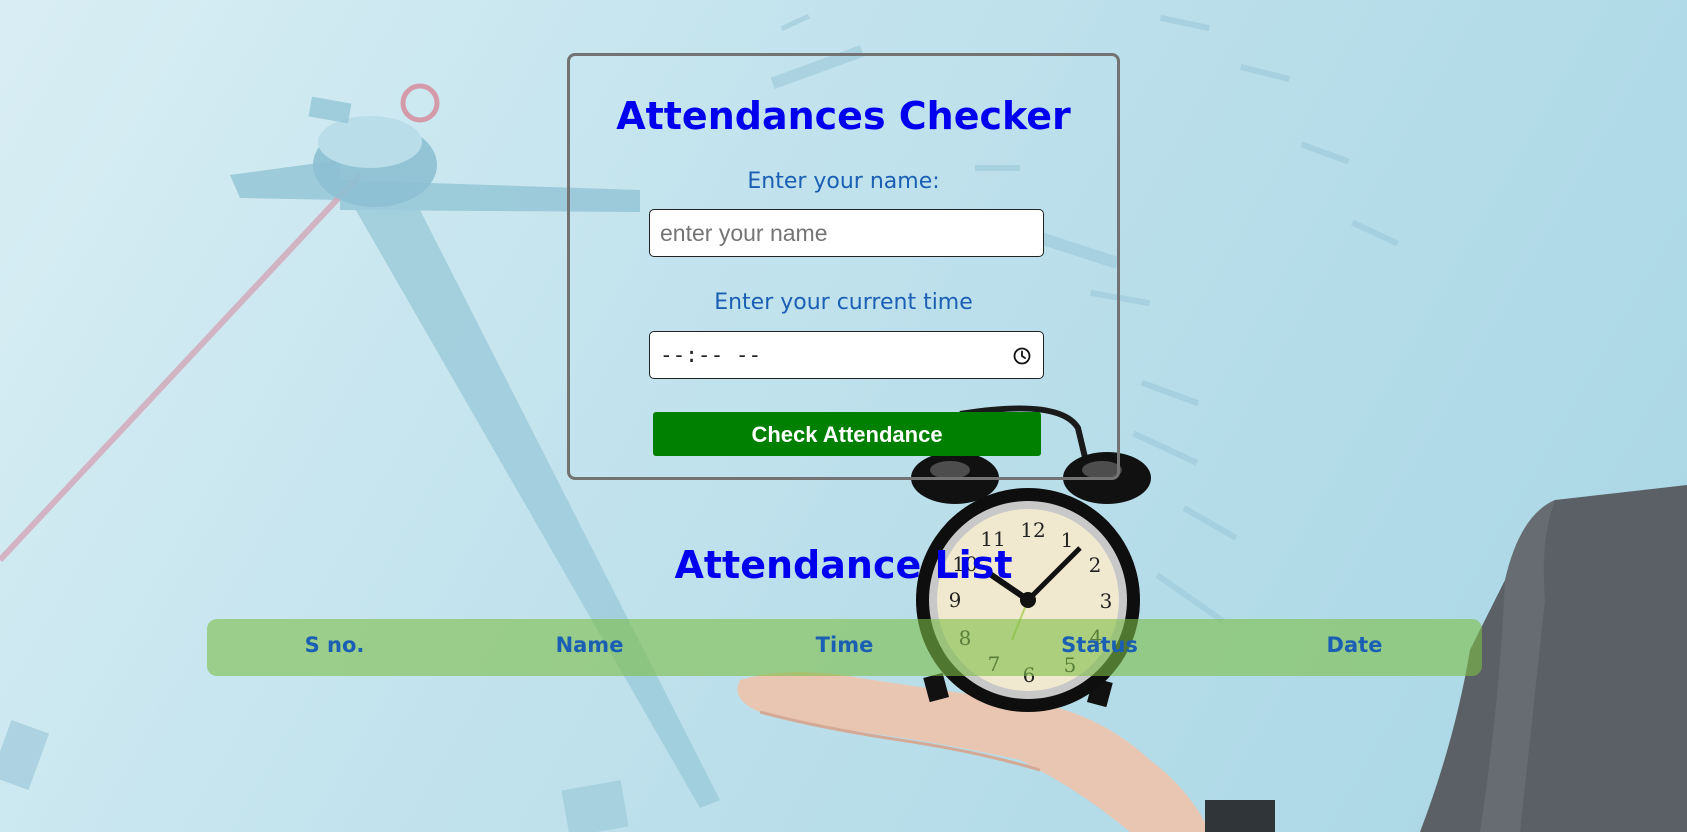  I want to click on name-field, so click(846, 233).